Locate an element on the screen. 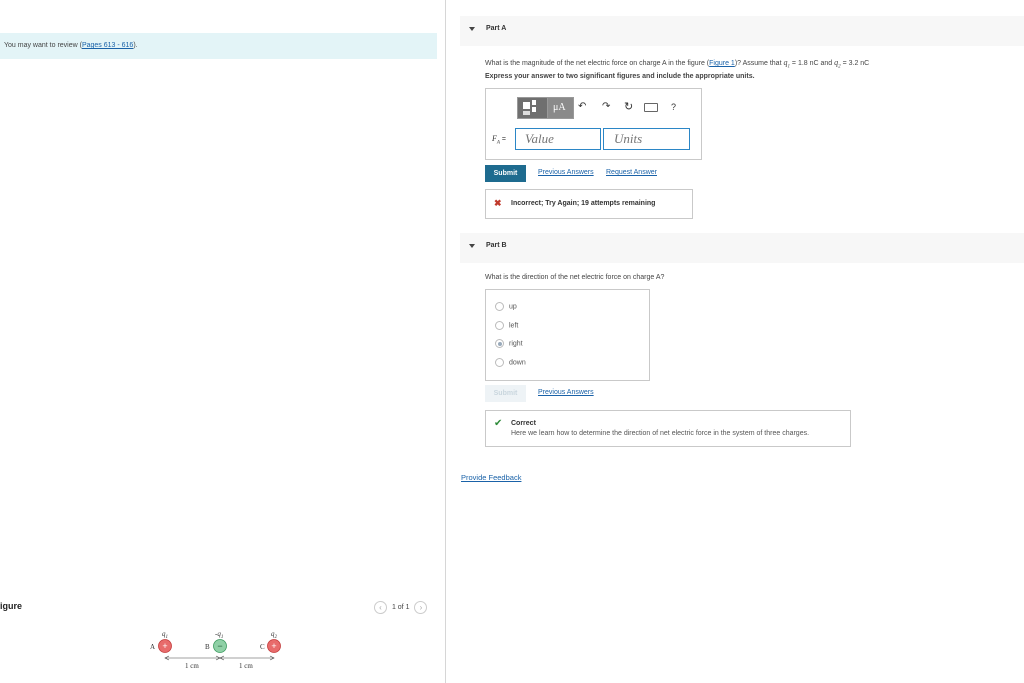  figure-1-link: Figure 1 is located at coordinates (722, 63).